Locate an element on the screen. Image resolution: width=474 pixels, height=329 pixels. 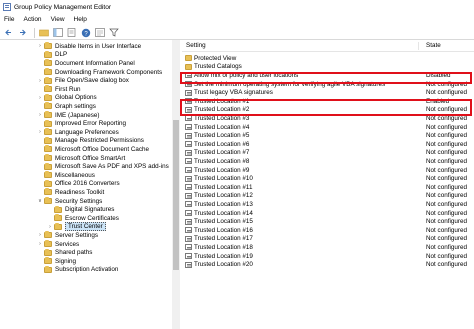
policy-row: Trusted Location #2 Not configured is located at coordinates (328, 110).